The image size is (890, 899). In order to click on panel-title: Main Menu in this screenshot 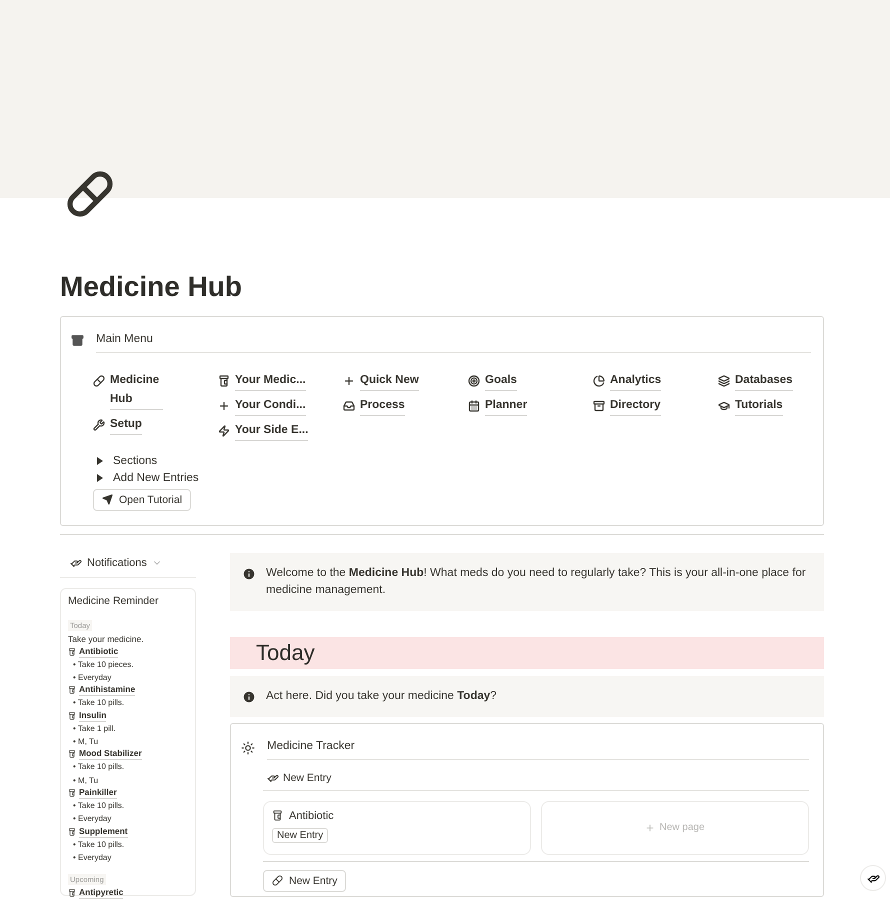, I will do `click(453, 340)`.